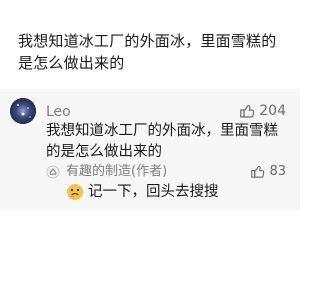 Image resolution: width=320 pixels, height=300 pixels. I want to click on reply-author: 有趣的制造(作者), so click(116, 171).